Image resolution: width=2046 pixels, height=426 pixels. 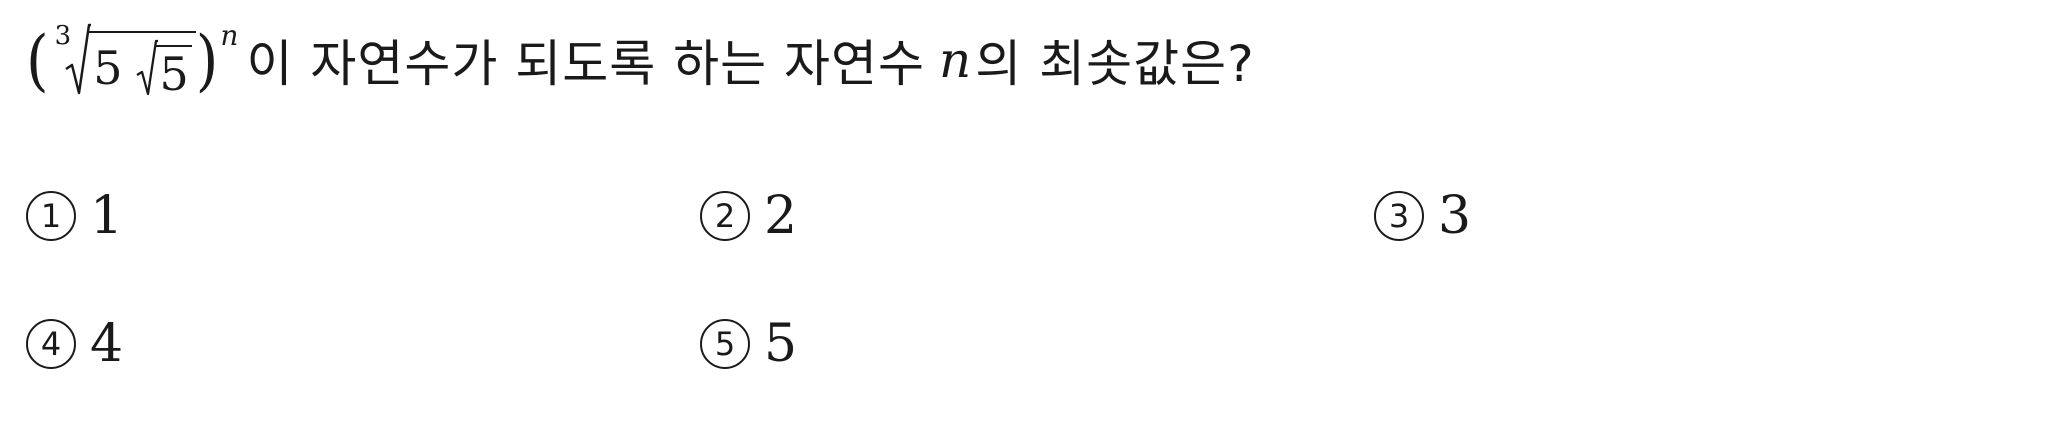 I want to click on question-text-part2: 의 최솟값은?, so click(x=1115, y=64).